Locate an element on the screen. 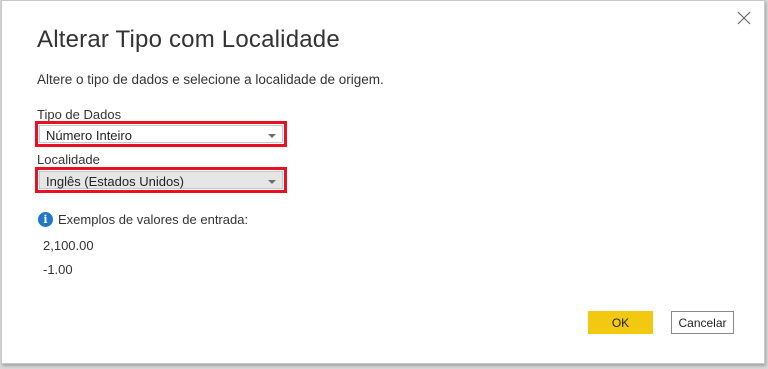  examples-heading-row: i Exemplos de valores de entrada: is located at coordinates (143, 219).